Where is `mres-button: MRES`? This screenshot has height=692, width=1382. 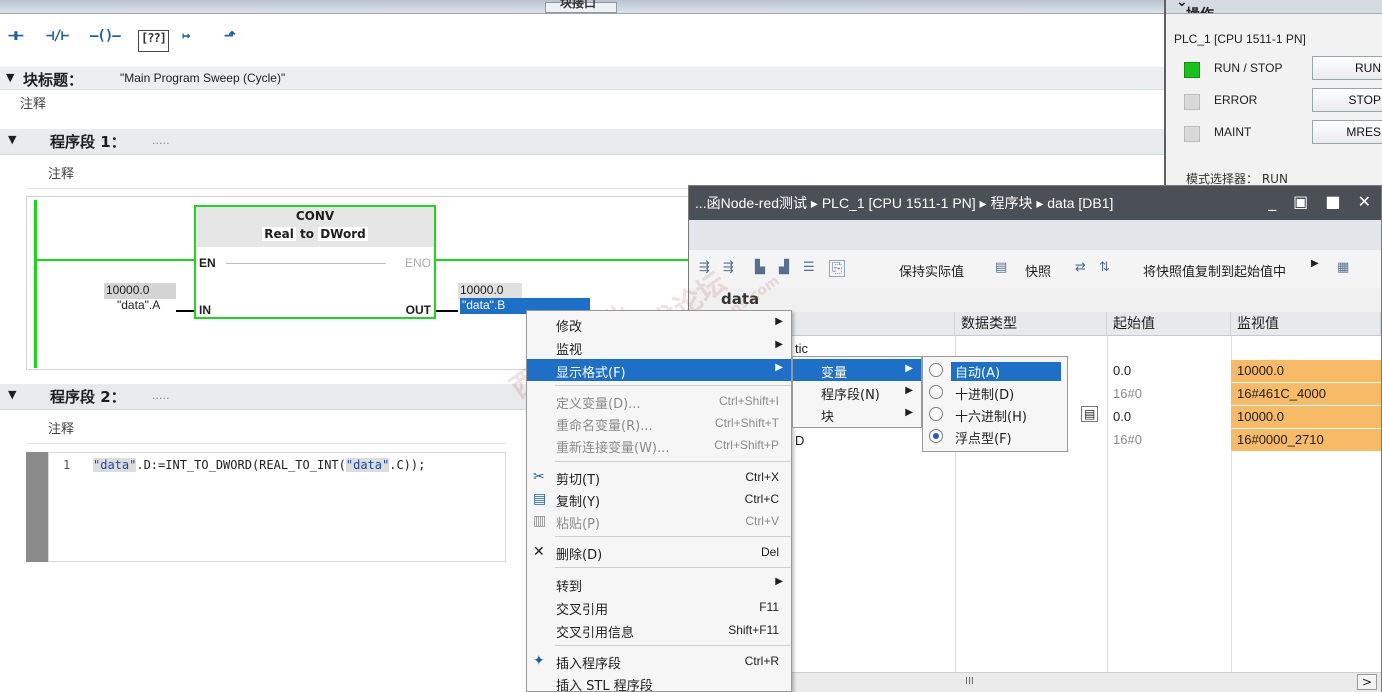
mres-button: MRES is located at coordinates (1347, 132).